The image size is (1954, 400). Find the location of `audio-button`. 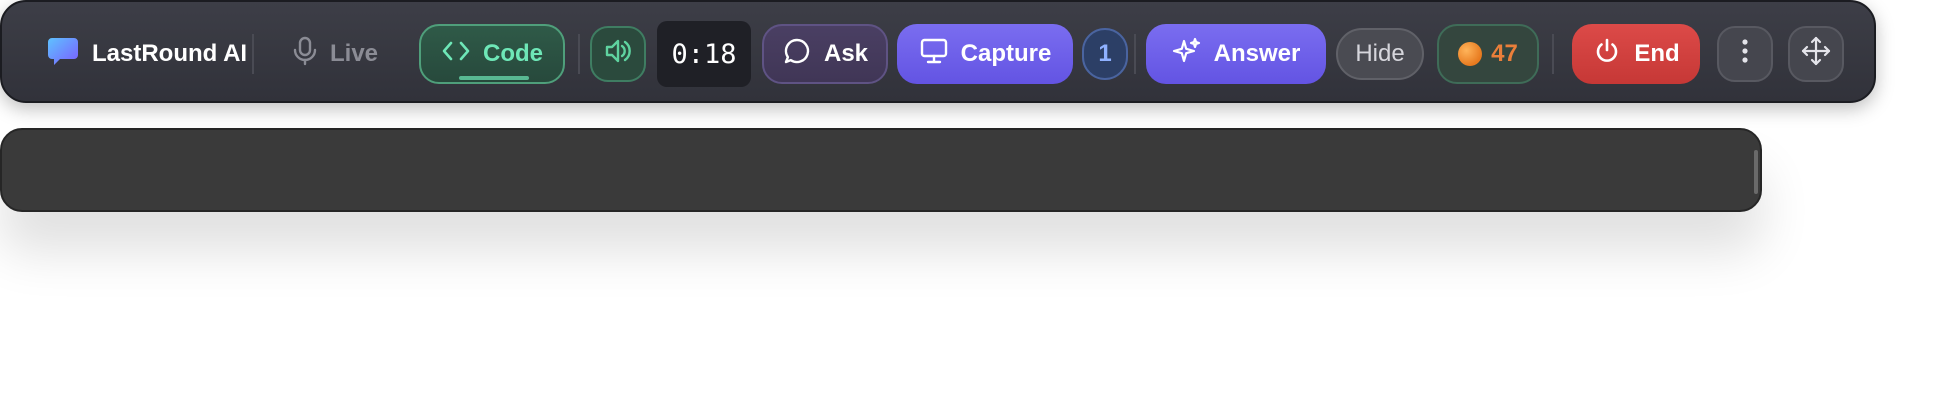

audio-button is located at coordinates (618, 54).